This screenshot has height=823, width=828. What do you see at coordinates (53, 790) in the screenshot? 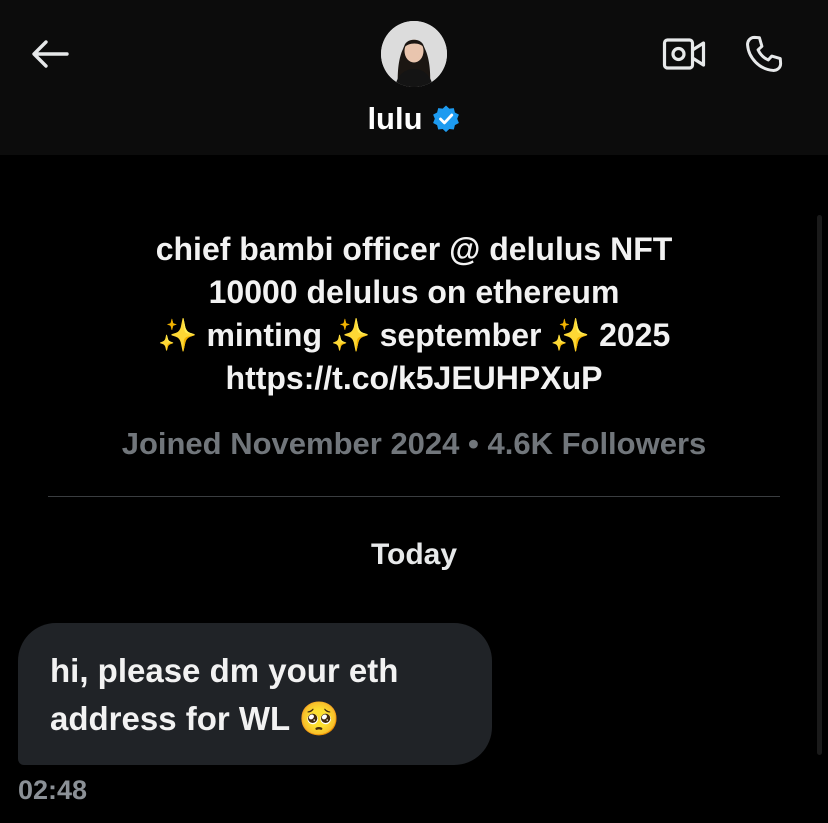
I see `message-timestamp: 02:48` at bounding box center [53, 790].